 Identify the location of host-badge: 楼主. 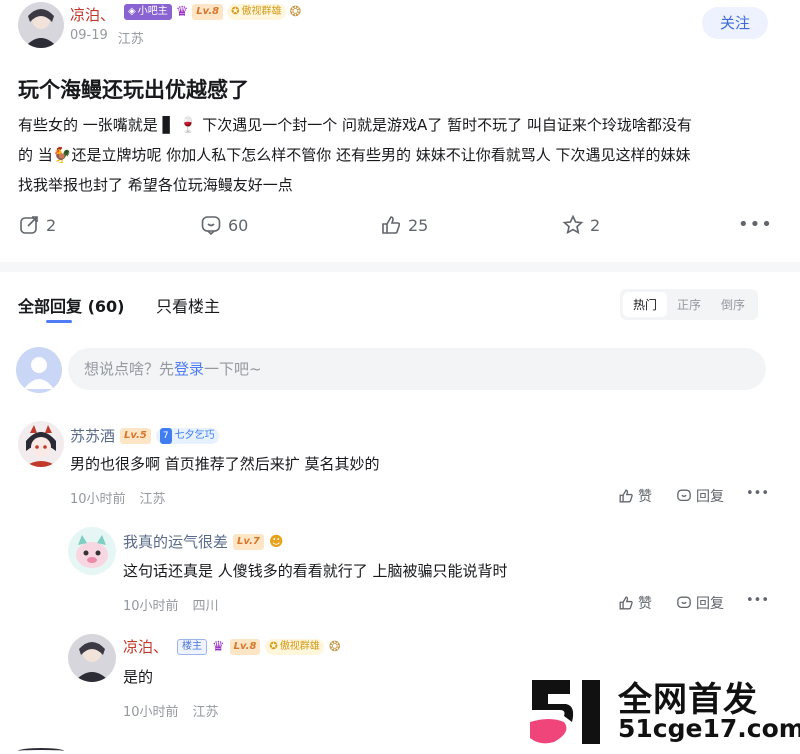
(192, 646).